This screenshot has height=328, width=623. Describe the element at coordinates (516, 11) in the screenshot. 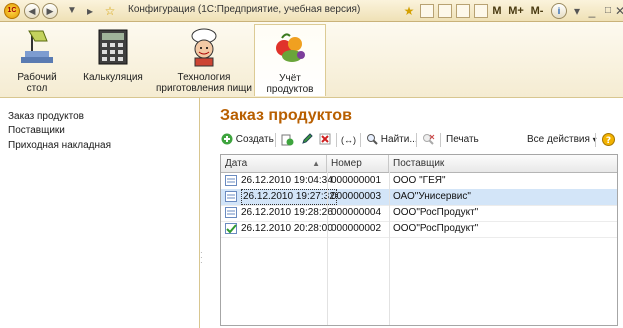

I see `memory-plus-button: M+` at that location.